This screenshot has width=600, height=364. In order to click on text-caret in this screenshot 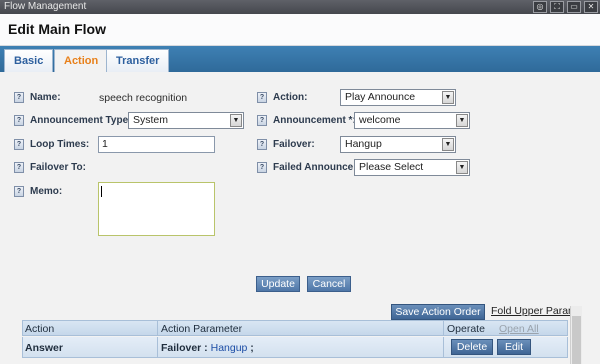, I will do `click(101, 191)`.